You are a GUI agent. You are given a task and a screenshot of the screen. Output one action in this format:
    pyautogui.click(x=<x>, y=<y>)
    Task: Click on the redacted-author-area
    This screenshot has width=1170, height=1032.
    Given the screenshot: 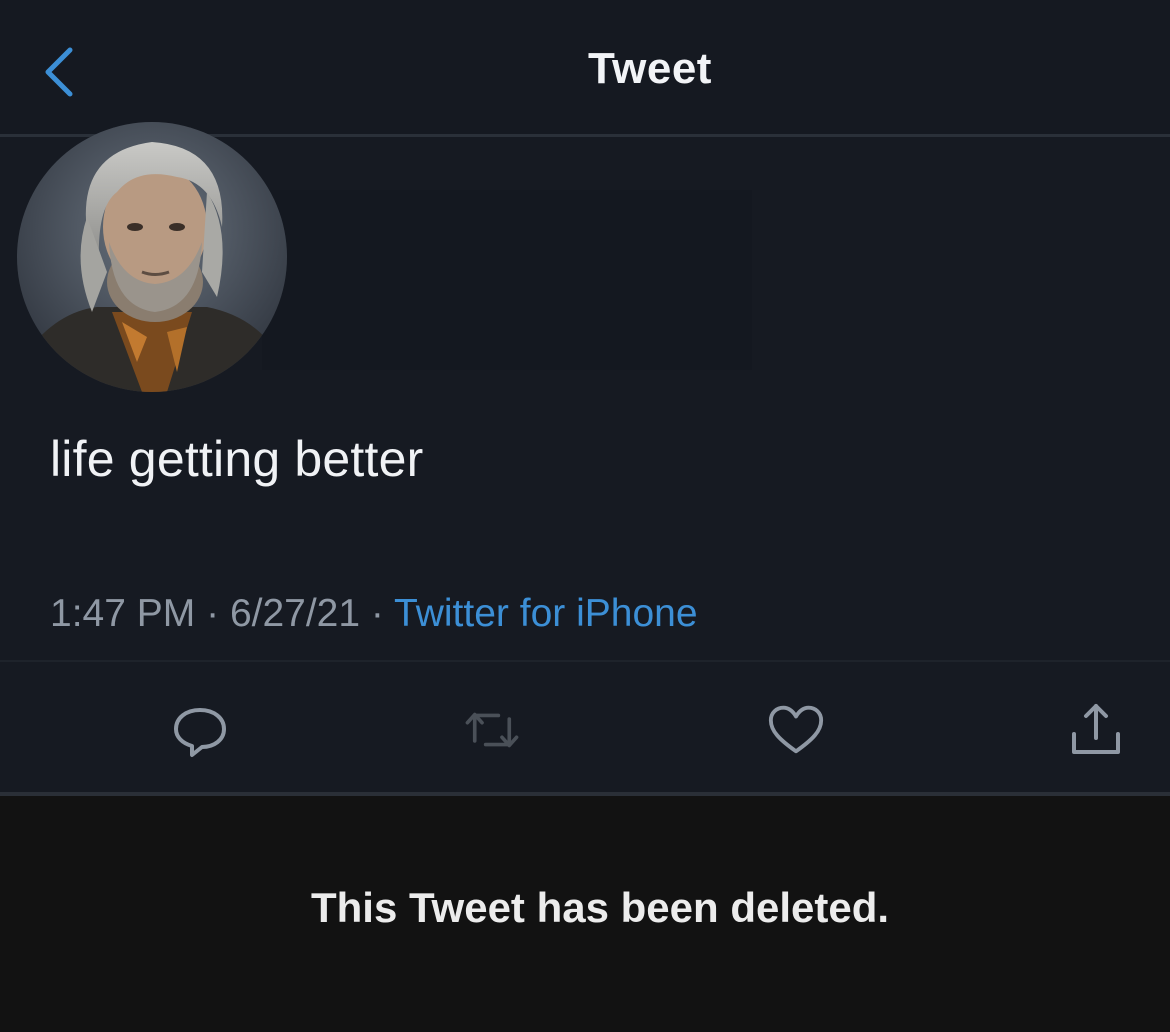 What is the action you would take?
    pyautogui.click(x=507, y=280)
    